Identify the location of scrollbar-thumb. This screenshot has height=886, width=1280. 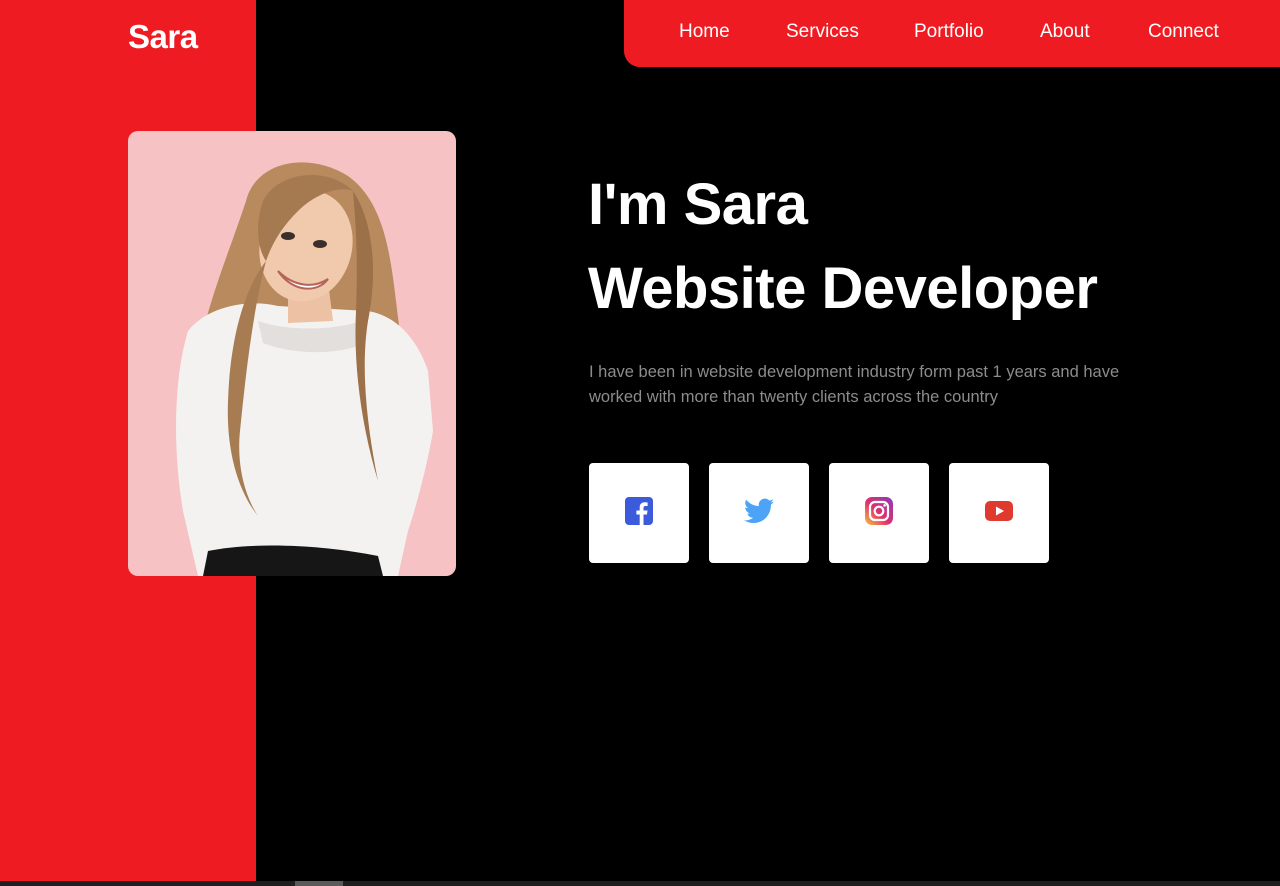
(319, 883).